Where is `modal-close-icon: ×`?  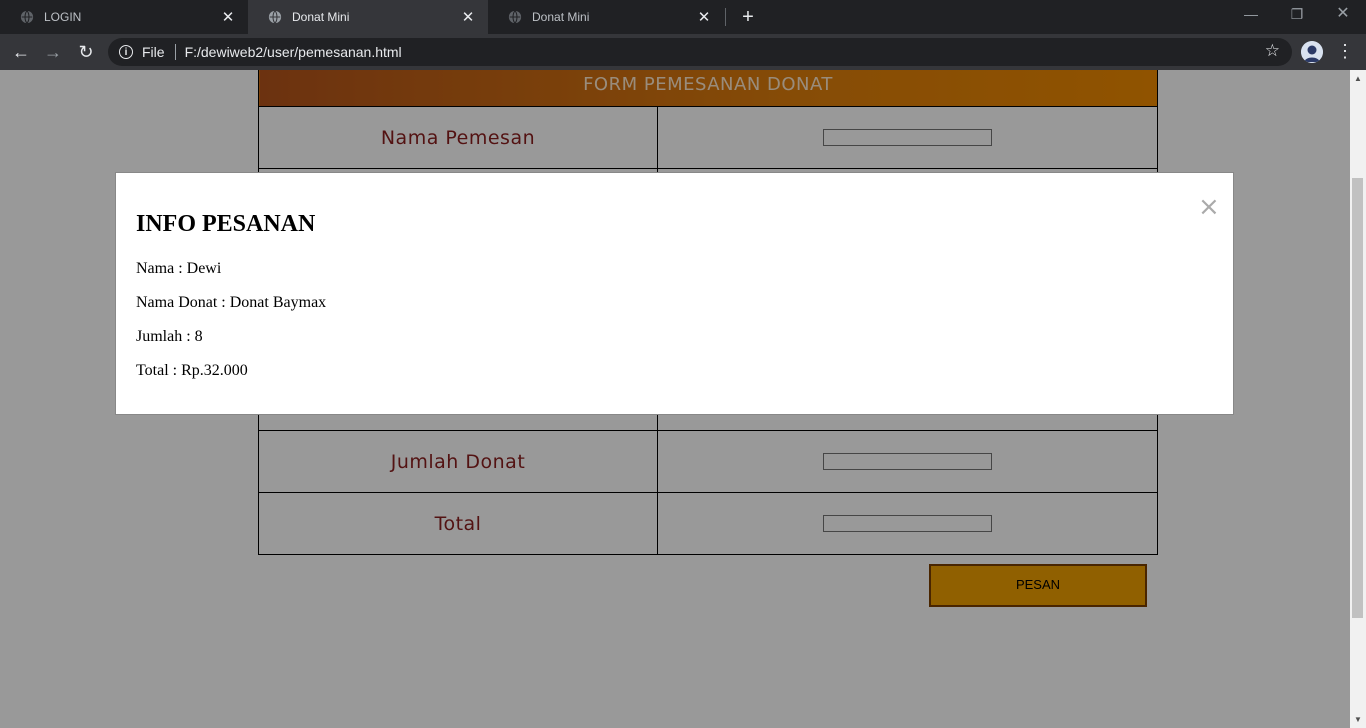 modal-close-icon: × is located at coordinates (1209, 207).